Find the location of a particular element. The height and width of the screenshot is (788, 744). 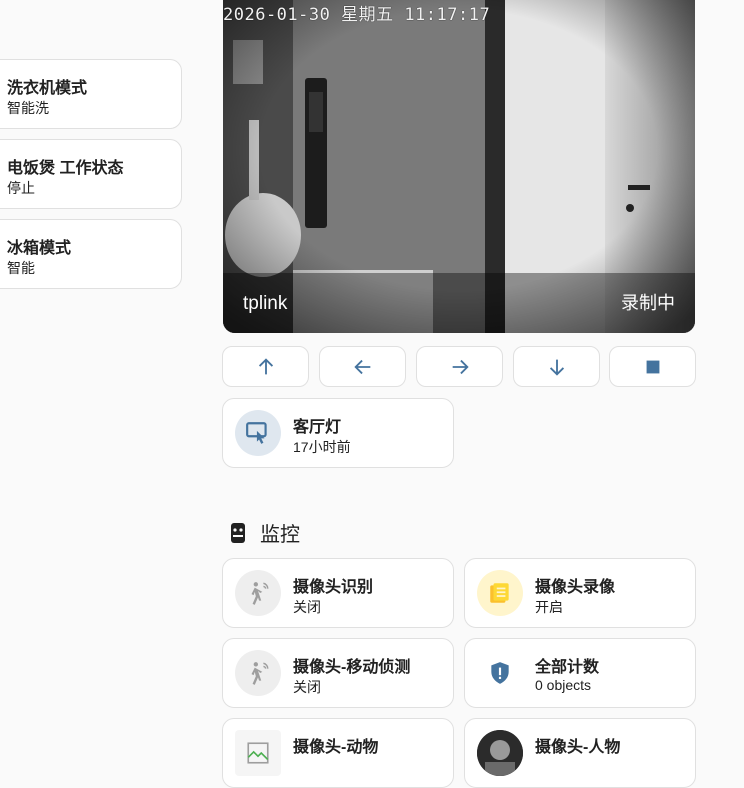

cctv-icon is located at coordinates (238, 532).